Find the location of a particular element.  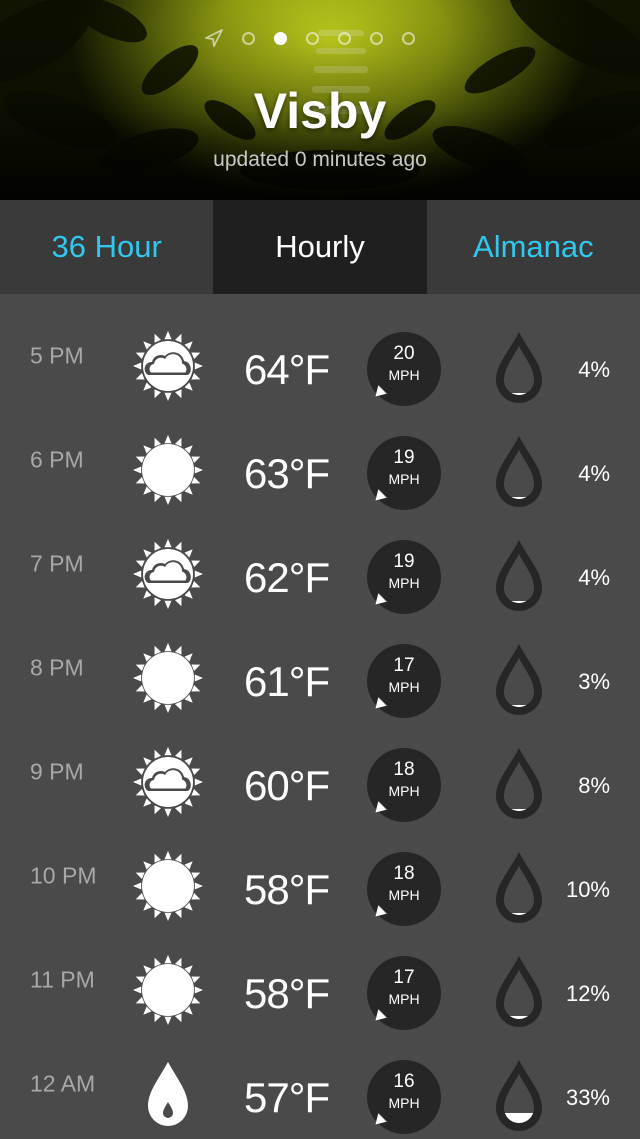

hourly-row: 6 PM 63°F 19 MPH 4% is located at coordinates (320, 454).